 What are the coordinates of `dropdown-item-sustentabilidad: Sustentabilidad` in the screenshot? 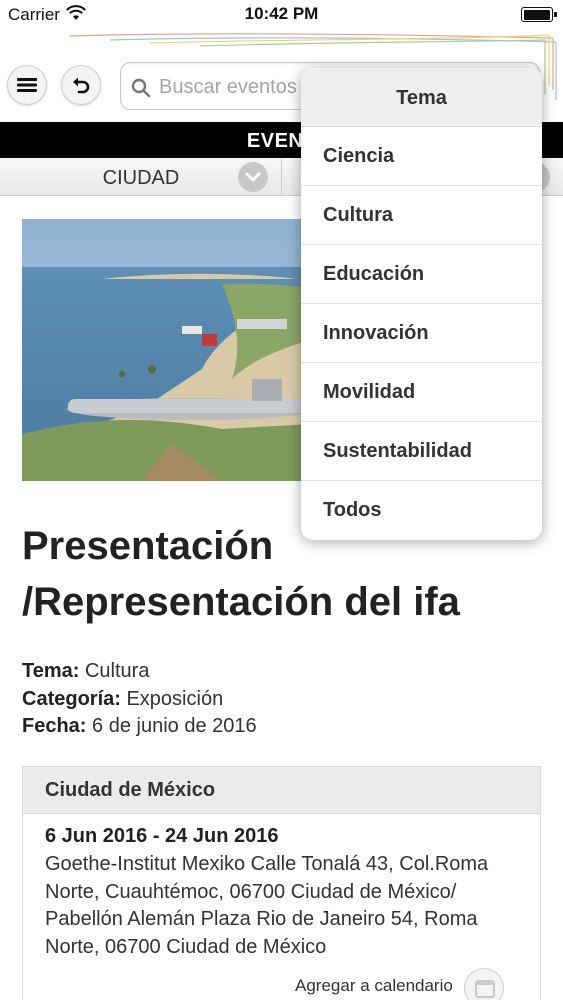 It's located at (421, 451).